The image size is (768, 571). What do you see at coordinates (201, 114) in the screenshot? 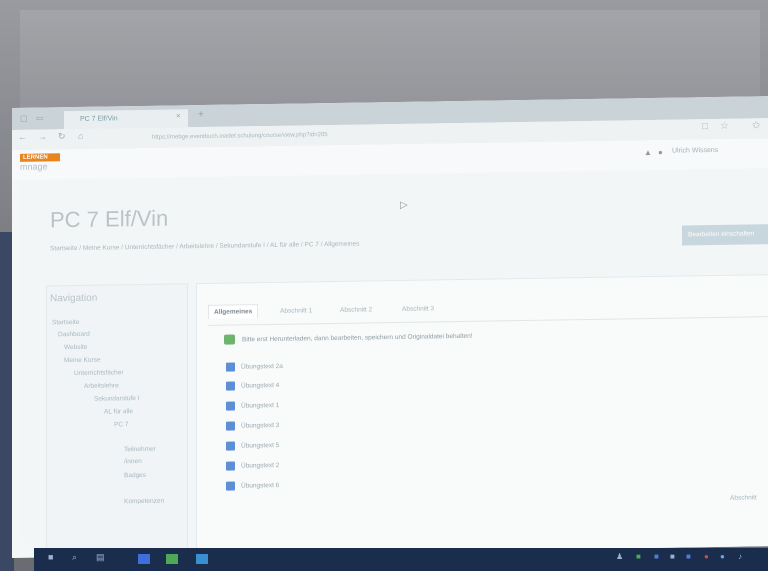
I see `new-tab-button: +` at bounding box center [201, 114].